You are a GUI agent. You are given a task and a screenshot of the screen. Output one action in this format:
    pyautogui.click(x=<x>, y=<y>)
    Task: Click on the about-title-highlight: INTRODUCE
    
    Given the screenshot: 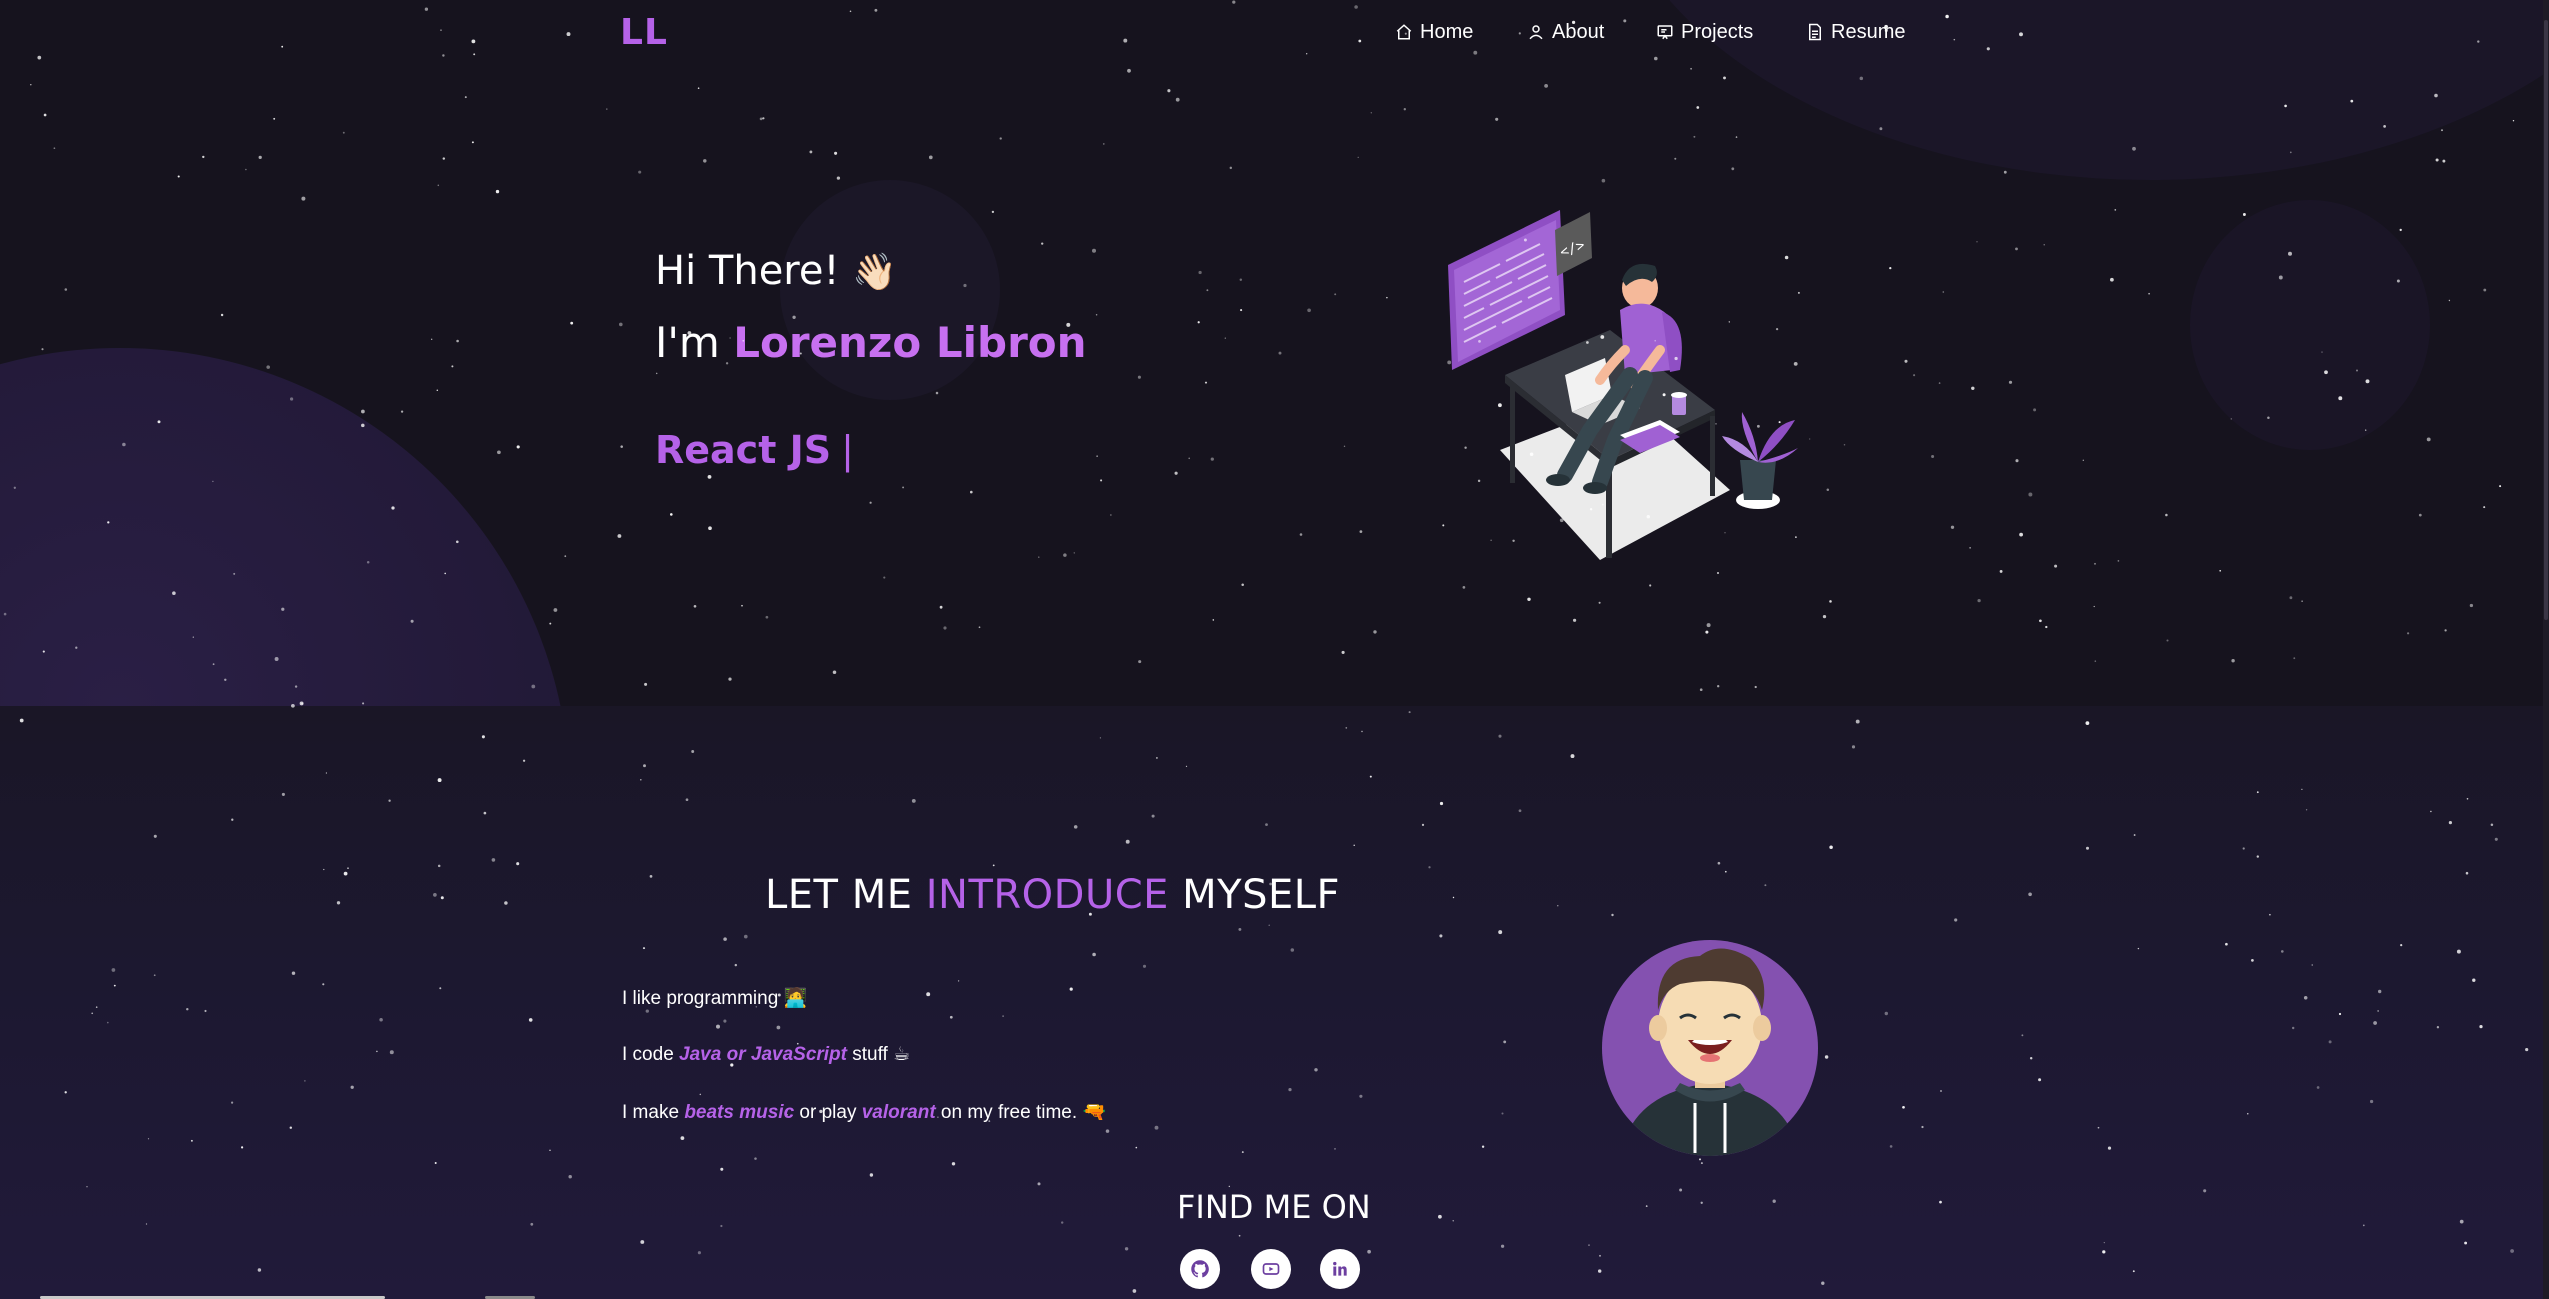 What is the action you would take?
    pyautogui.click(x=1047, y=895)
    